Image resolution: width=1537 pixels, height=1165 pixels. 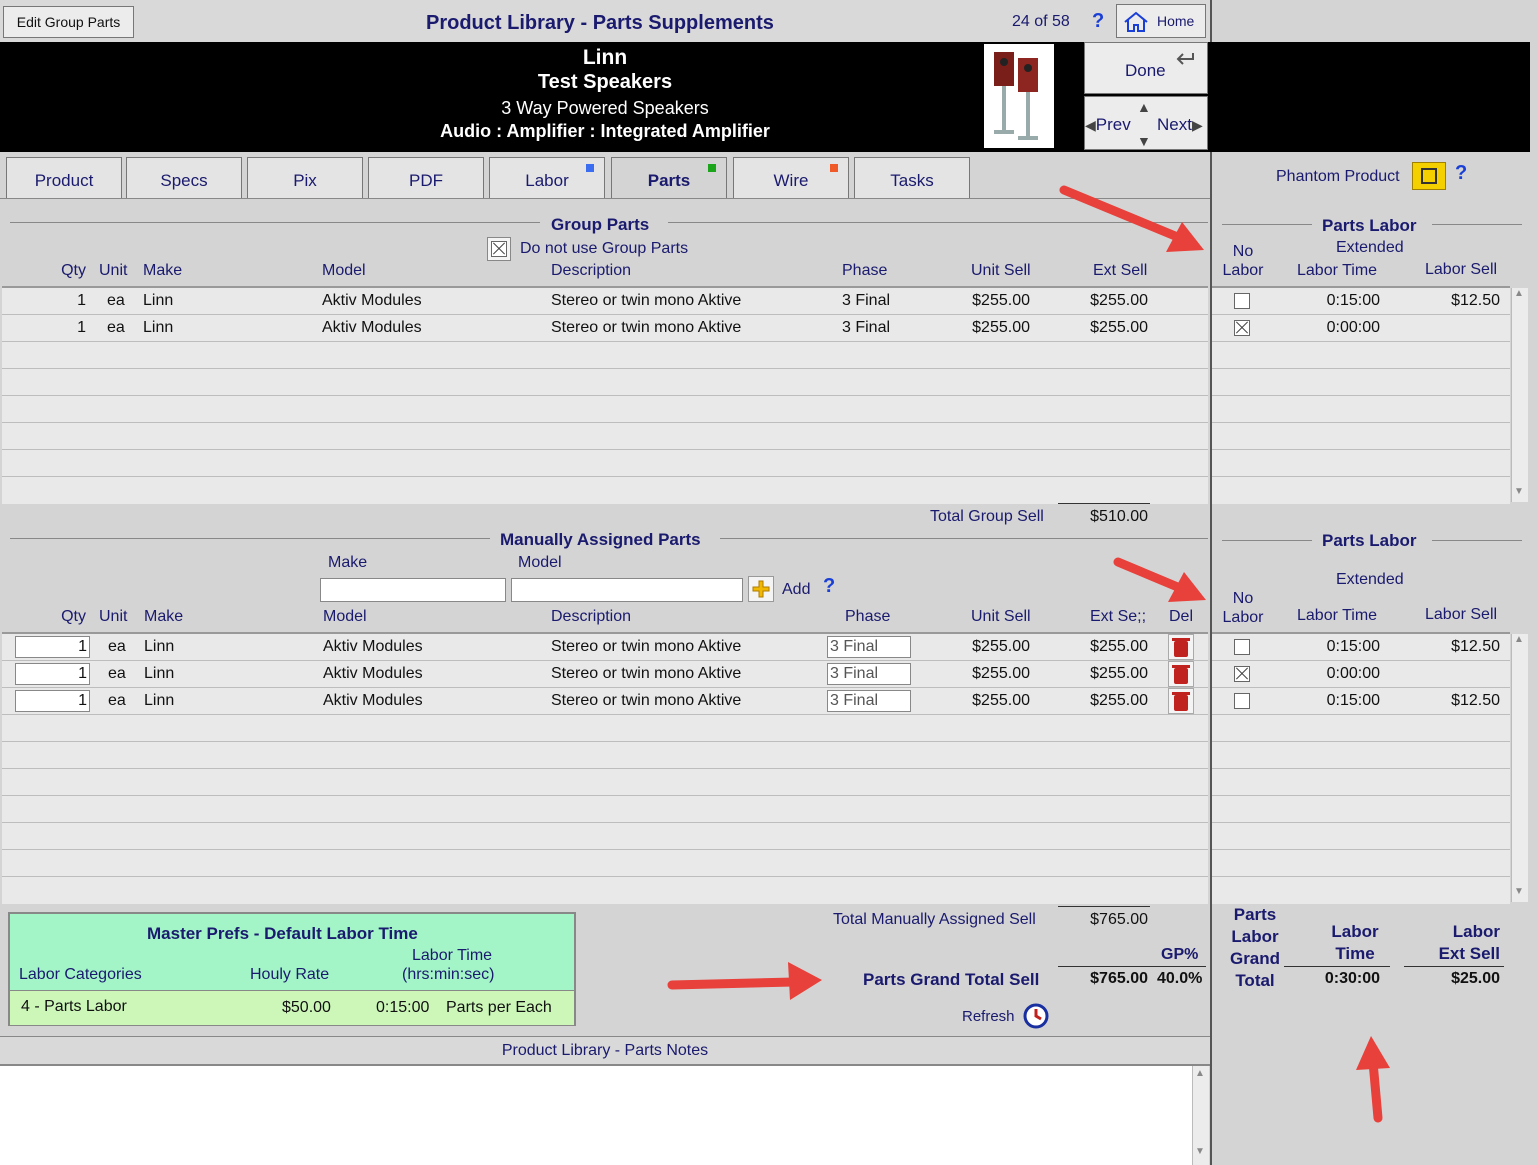 What do you see at coordinates (68, 22) in the screenshot?
I see `edit-group-parts-button: Edit Group Parts` at bounding box center [68, 22].